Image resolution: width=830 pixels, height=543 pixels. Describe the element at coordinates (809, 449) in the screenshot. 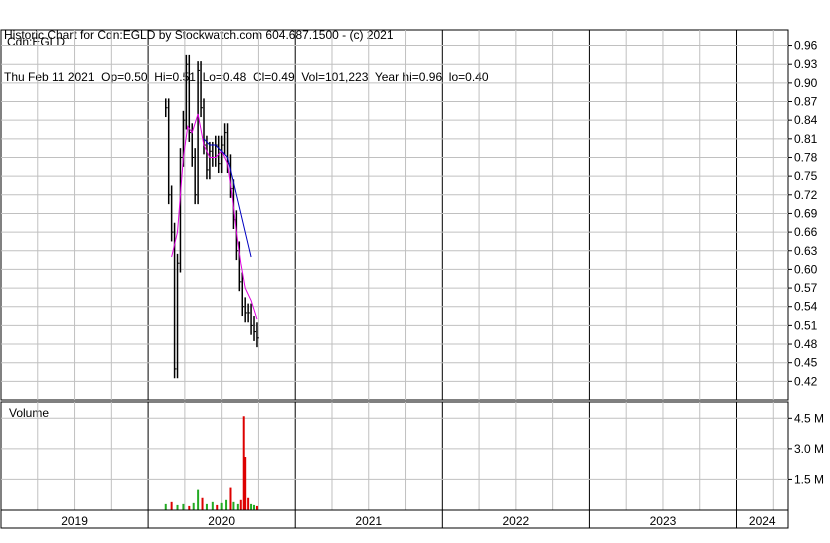

I see `volume-tick-label: 3.0 M` at that location.